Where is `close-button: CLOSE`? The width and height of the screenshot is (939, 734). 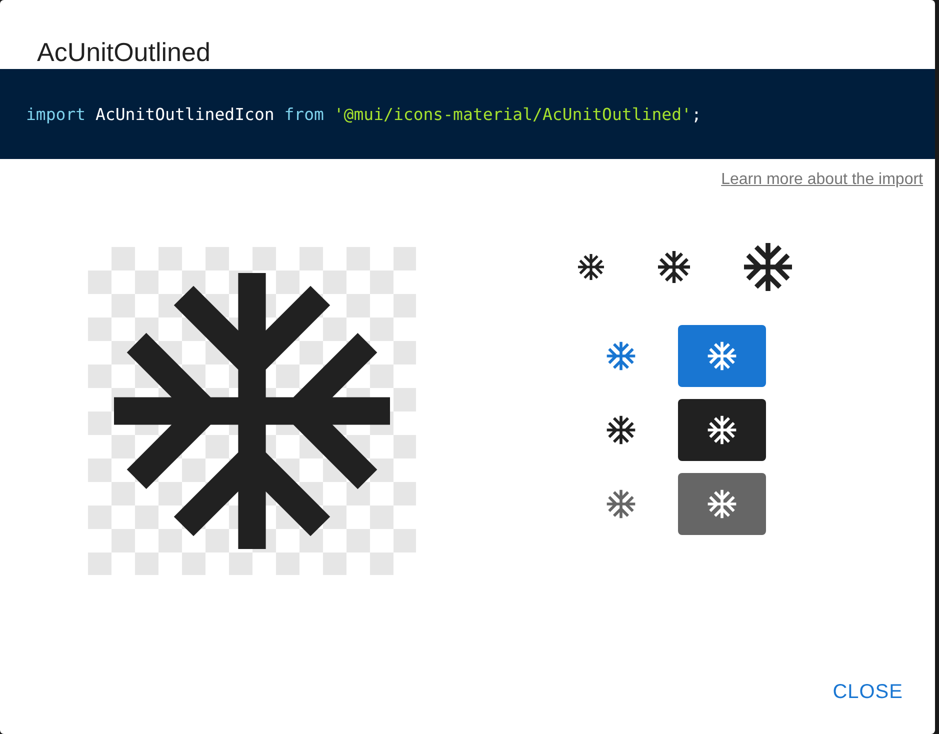 close-button: CLOSE is located at coordinates (867, 692).